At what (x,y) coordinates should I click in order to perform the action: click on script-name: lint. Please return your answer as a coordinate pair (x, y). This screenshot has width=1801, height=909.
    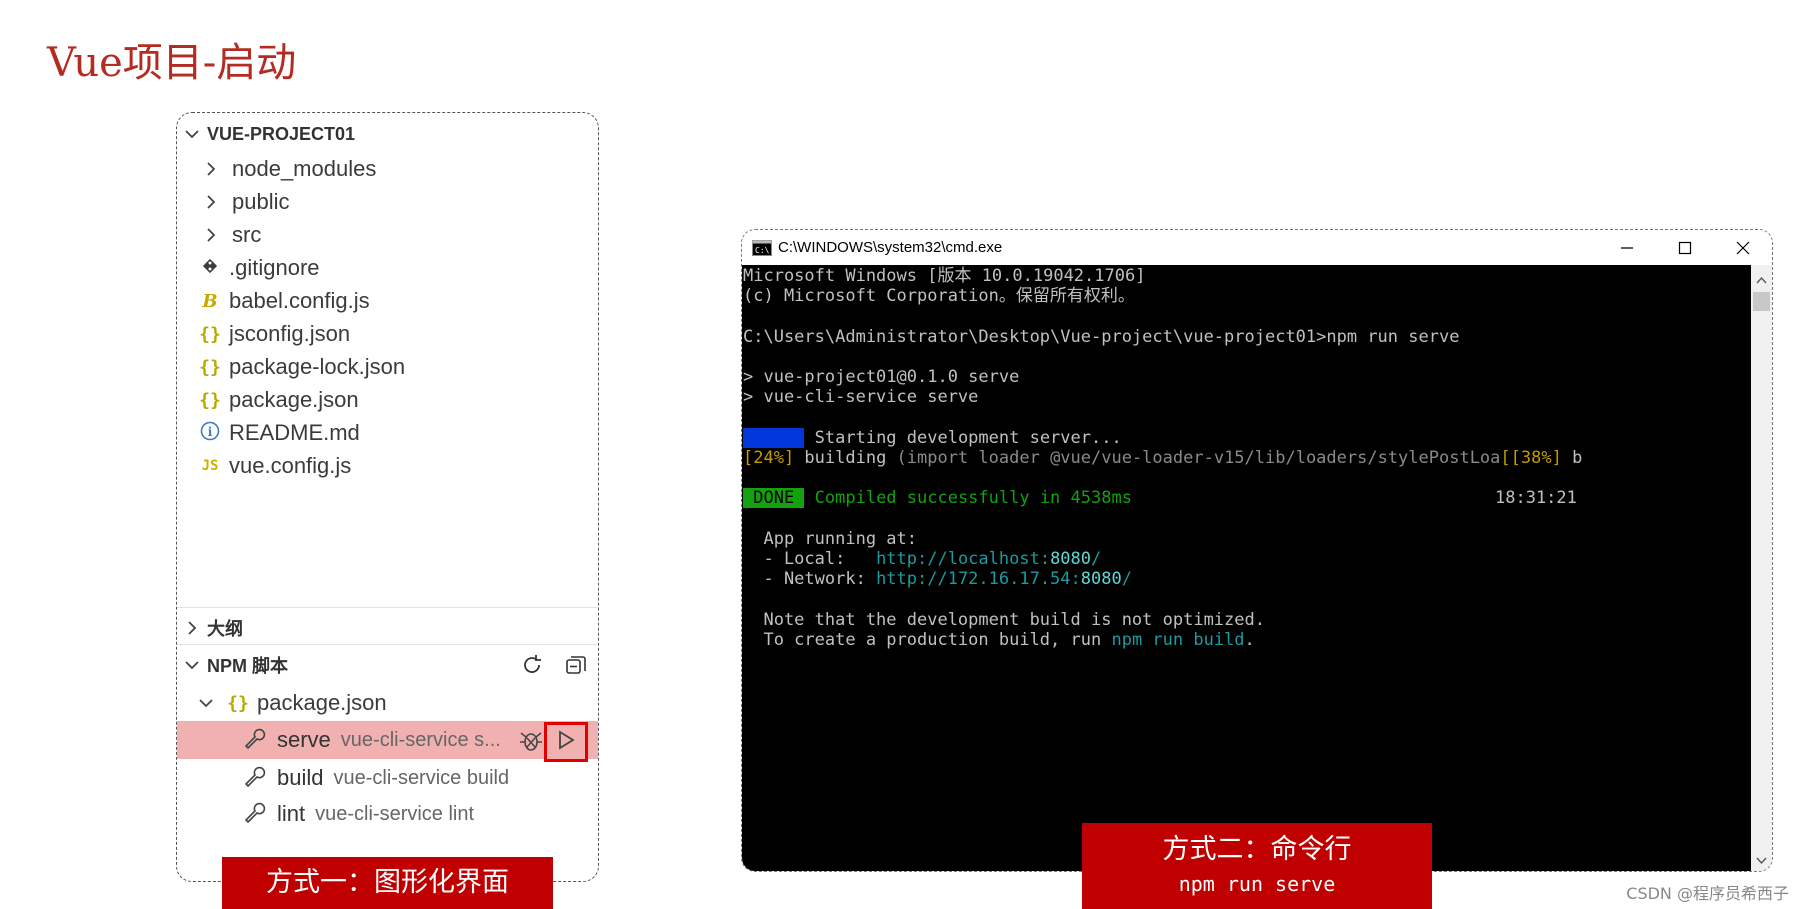
    Looking at the image, I should click on (291, 813).